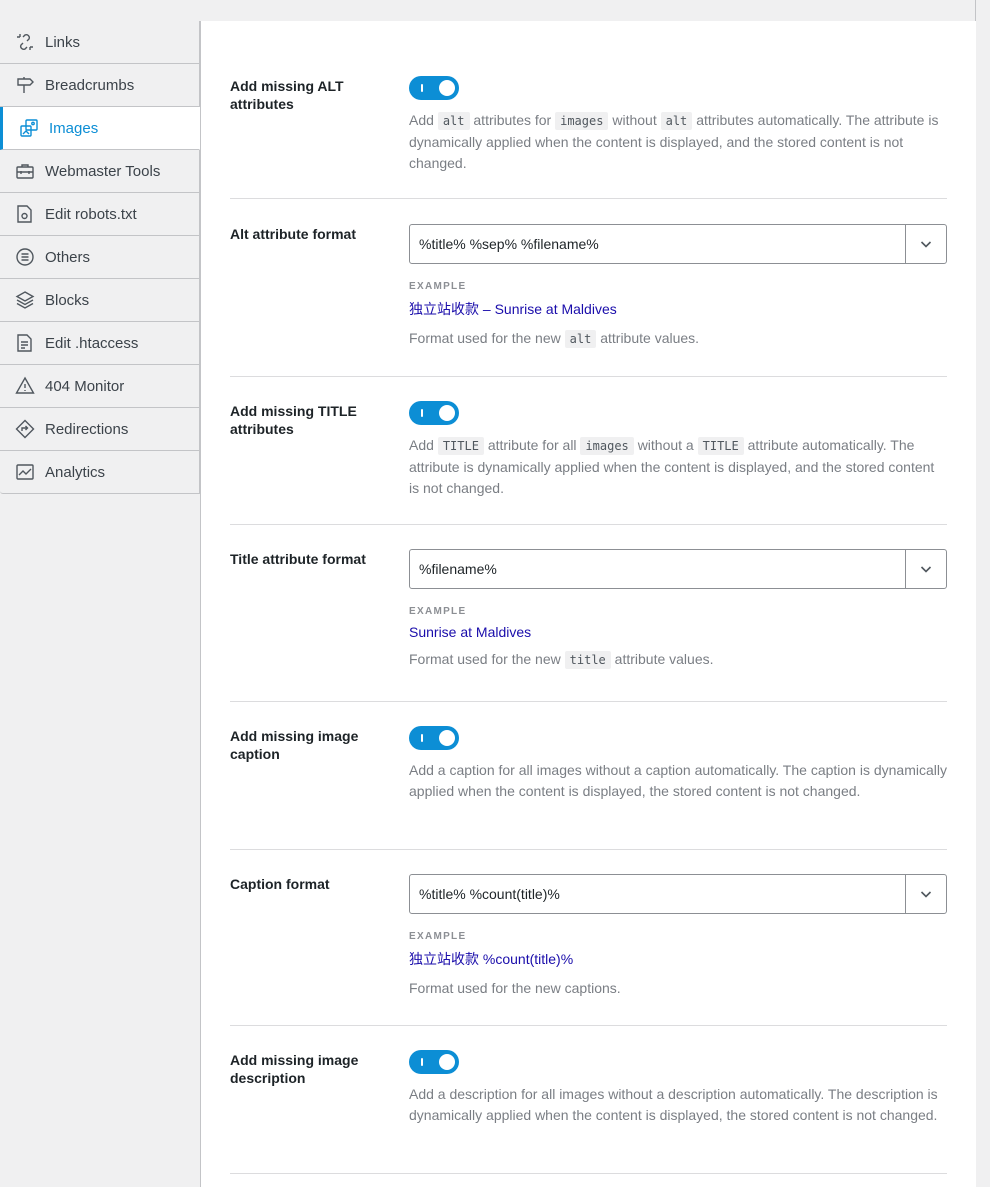 The height and width of the screenshot is (1187, 990). I want to click on example-value: 独立站收款 – Sunrise at Maldives, so click(513, 309).